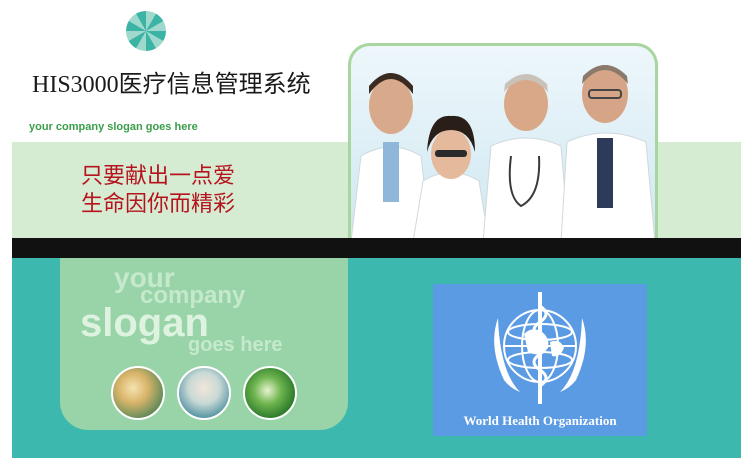 The image size is (741, 466). I want to click on plant-thumbnail, so click(270, 393).